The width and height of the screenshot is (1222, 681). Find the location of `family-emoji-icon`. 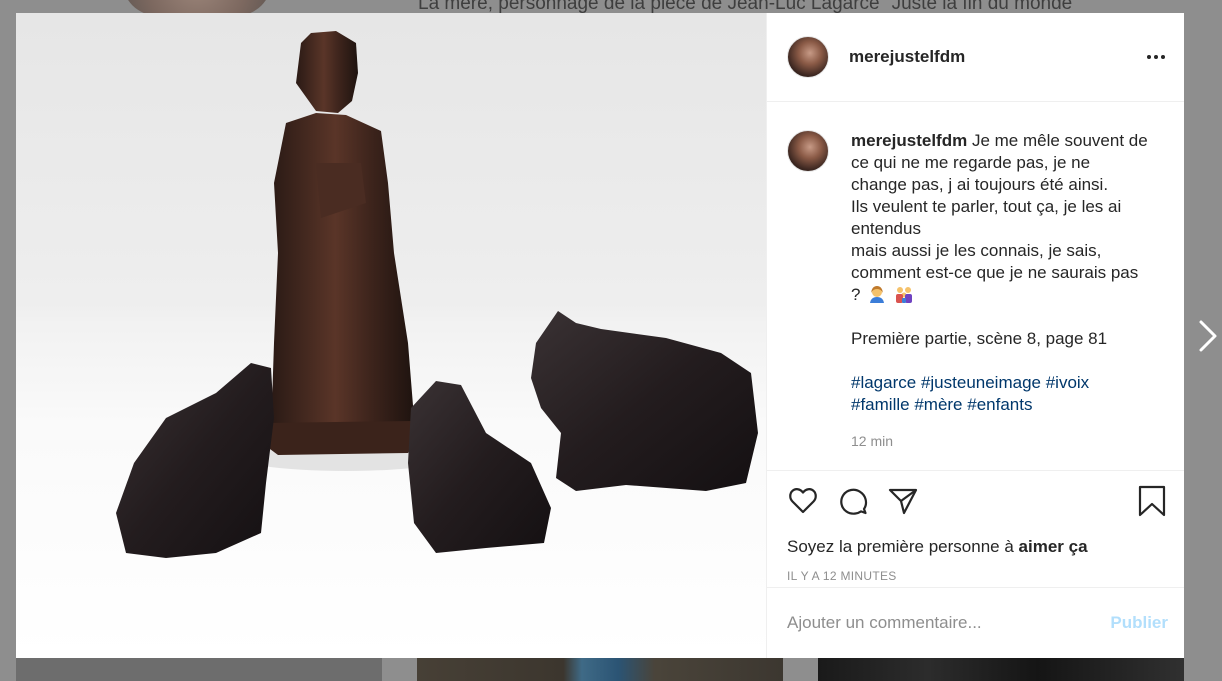

family-emoji-icon is located at coordinates (903, 295).